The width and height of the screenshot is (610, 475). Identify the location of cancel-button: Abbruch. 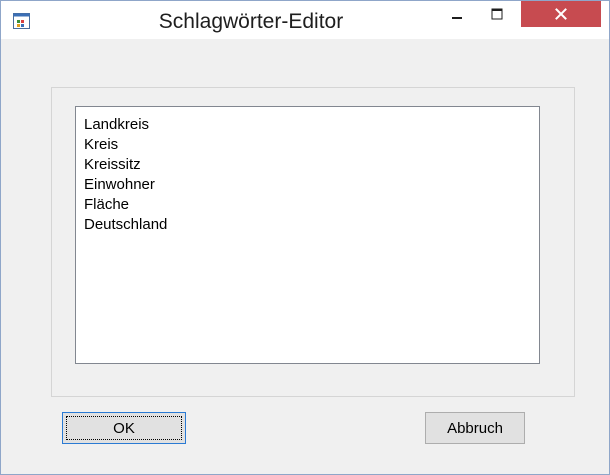
(475, 428).